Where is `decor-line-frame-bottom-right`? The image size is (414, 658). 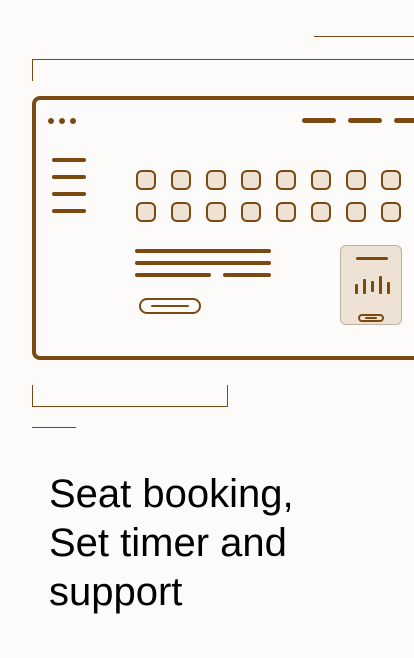
decor-line-frame-bottom-right is located at coordinates (227, 396).